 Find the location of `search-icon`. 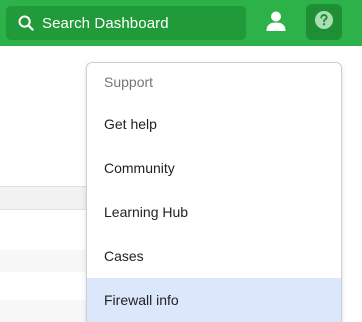

search-icon is located at coordinates (26, 23).